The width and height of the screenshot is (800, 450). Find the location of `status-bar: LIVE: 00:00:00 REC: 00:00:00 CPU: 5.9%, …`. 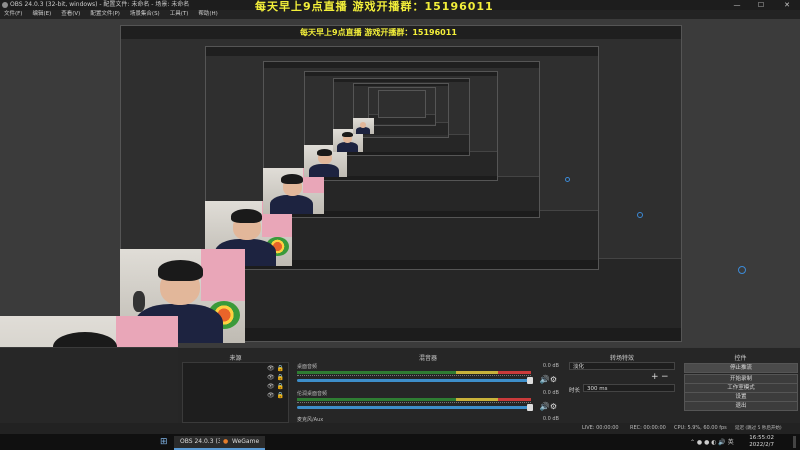

status-bar: LIVE: 00:00:00 REC: 00:00:00 CPU: 5.9%, … is located at coordinates (400, 428).